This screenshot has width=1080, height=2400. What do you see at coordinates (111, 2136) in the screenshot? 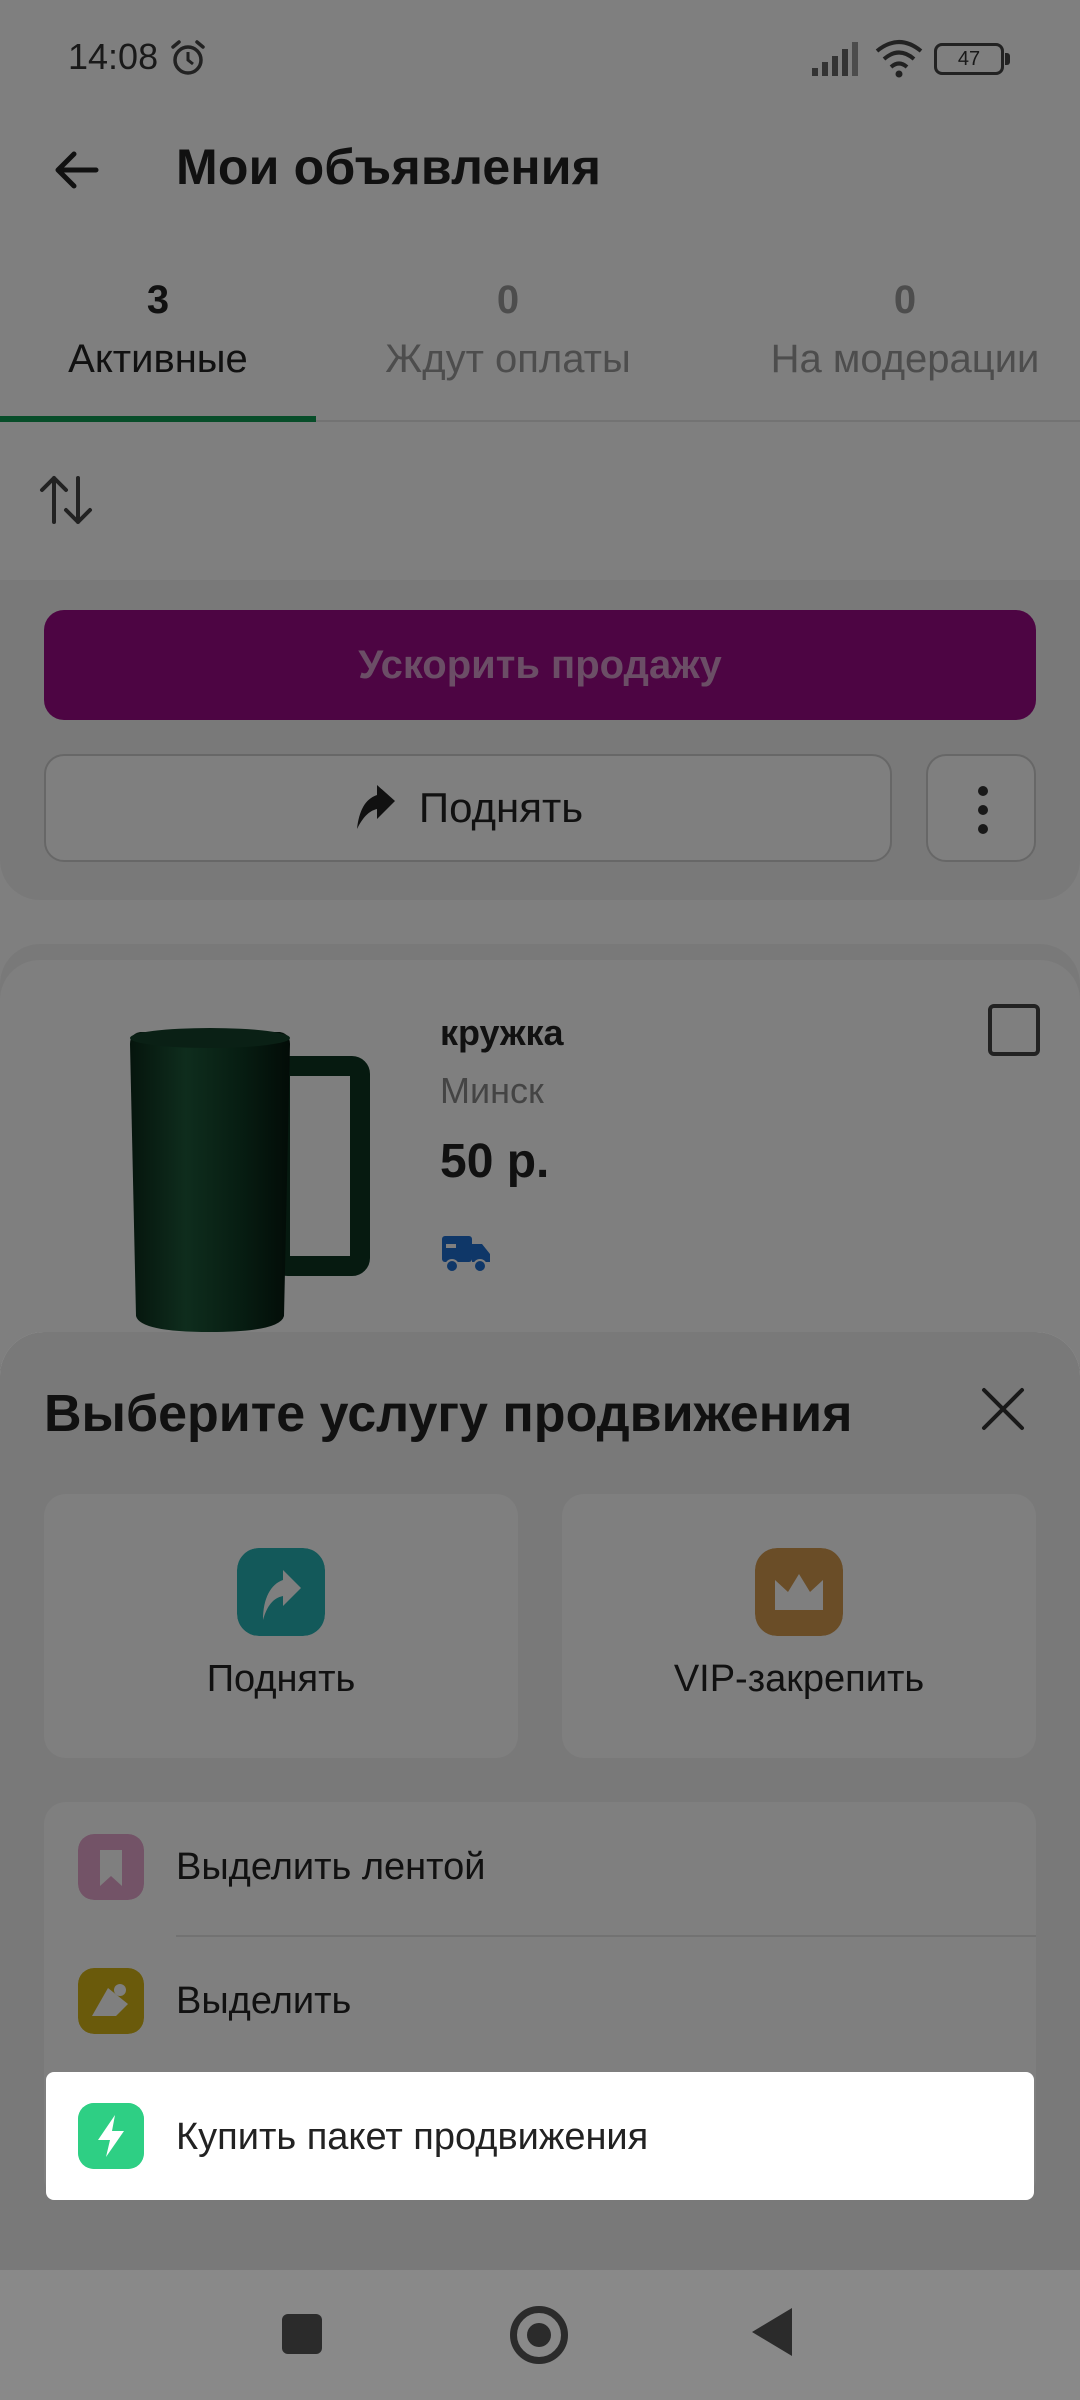
I see `lightning-icon` at bounding box center [111, 2136].